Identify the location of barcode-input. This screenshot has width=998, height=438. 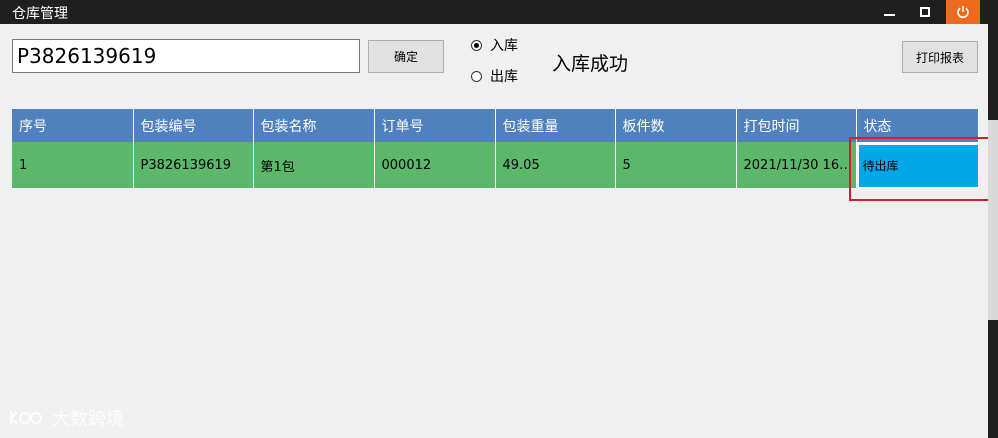
(186, 56).